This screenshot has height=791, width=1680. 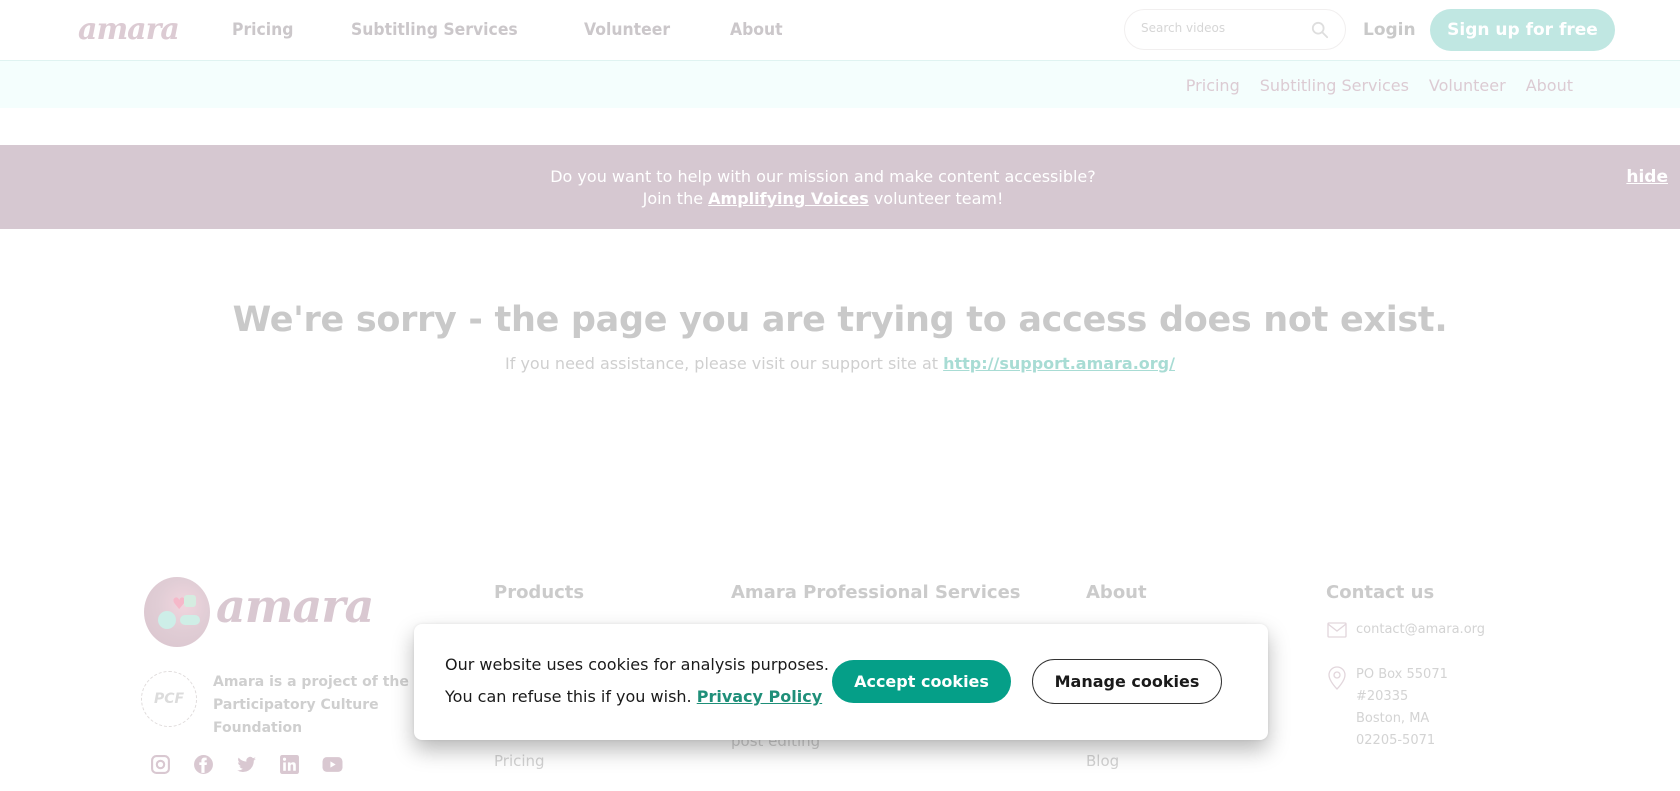 I want to click on nav-subtitling-services: Subtitling Services, so click(x=434, y=30).